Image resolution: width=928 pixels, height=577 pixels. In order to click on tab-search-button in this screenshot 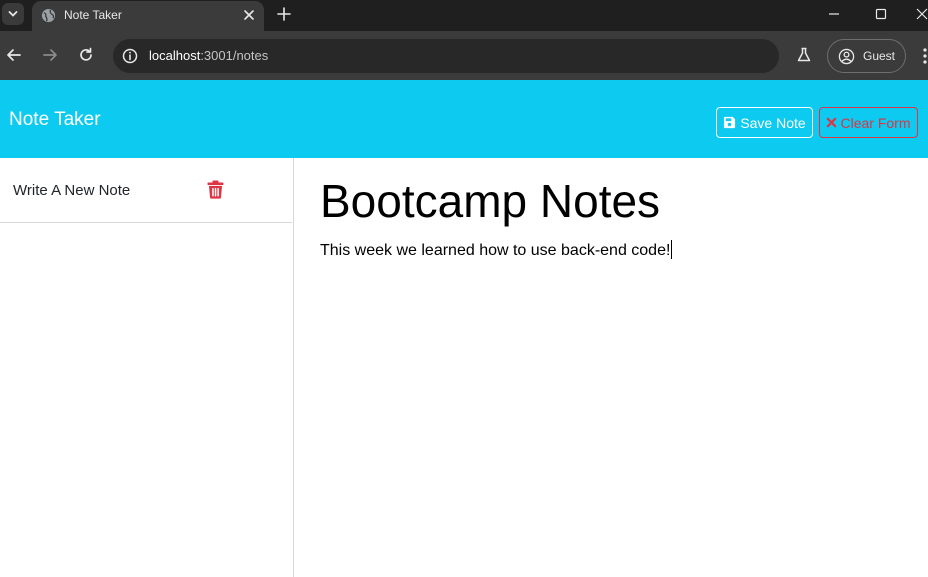, I will do `click(13, 14)`.